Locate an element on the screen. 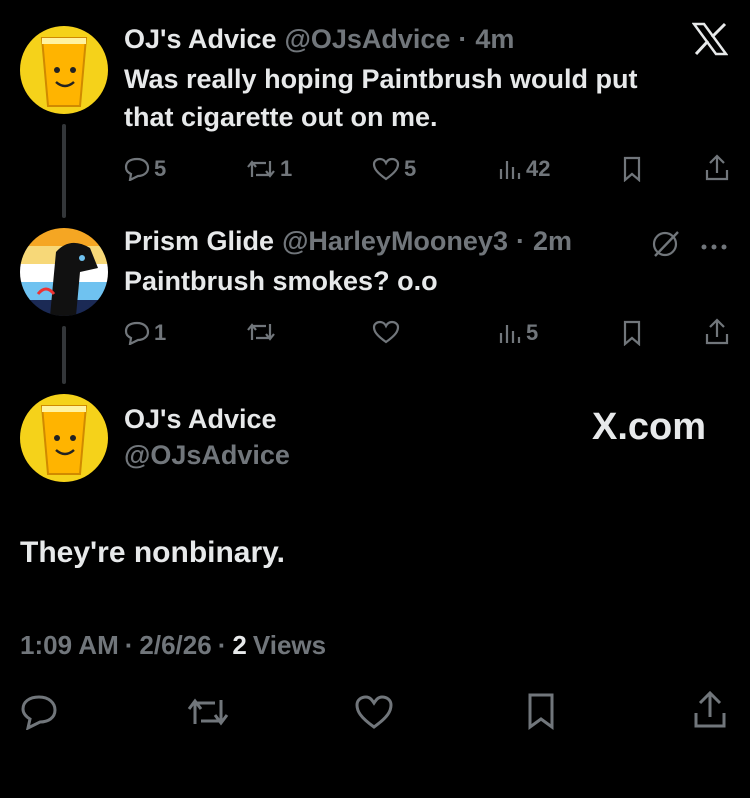  x-com-logo: X.com is located at coordinates (649, 427).